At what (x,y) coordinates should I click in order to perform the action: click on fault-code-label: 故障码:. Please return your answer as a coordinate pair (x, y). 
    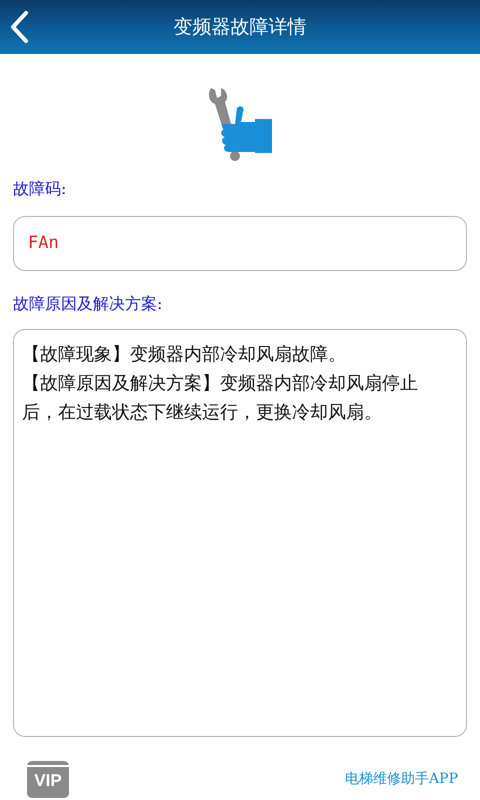
    Looking at the image, I should click on (40, 189).